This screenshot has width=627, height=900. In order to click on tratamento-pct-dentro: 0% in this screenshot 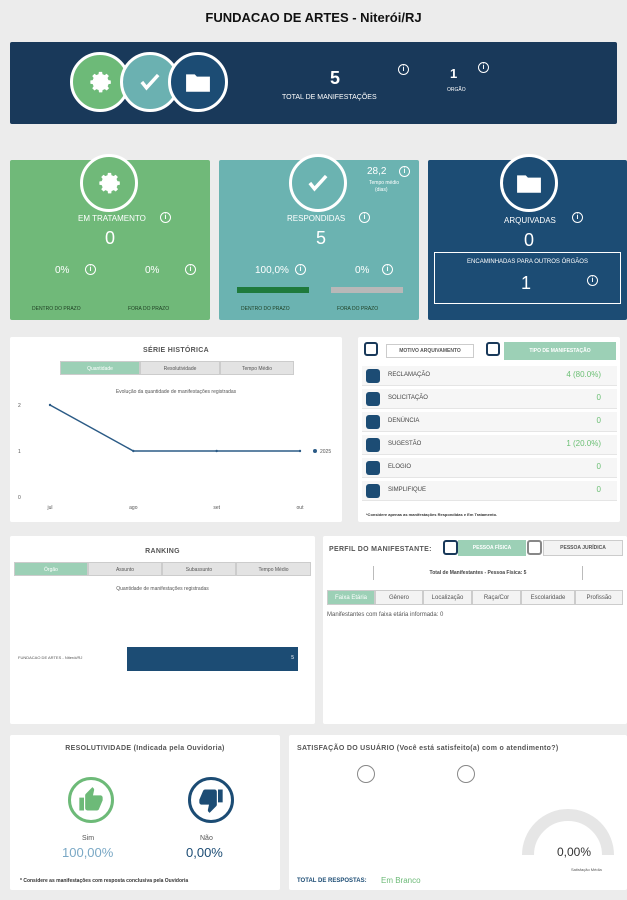, I will do `click(62, 270)`.